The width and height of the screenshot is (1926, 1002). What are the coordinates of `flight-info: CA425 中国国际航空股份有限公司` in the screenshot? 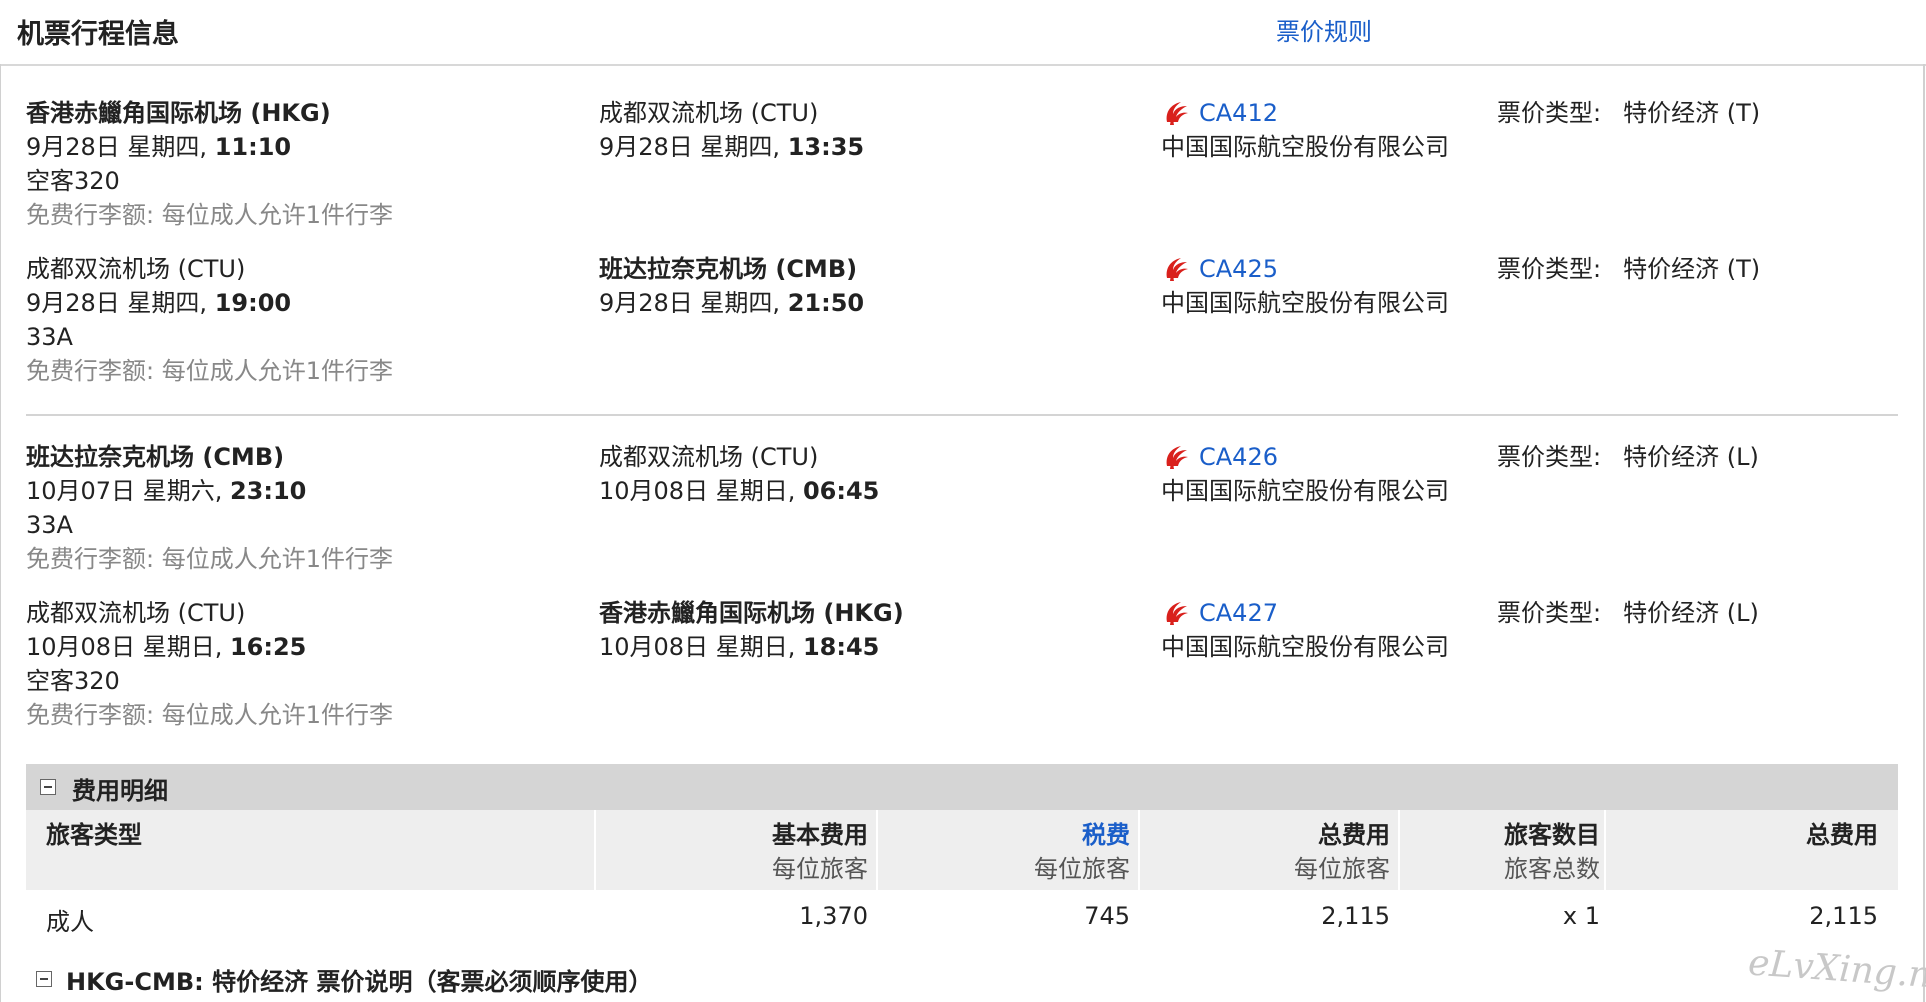 It's located at (1305, 286).